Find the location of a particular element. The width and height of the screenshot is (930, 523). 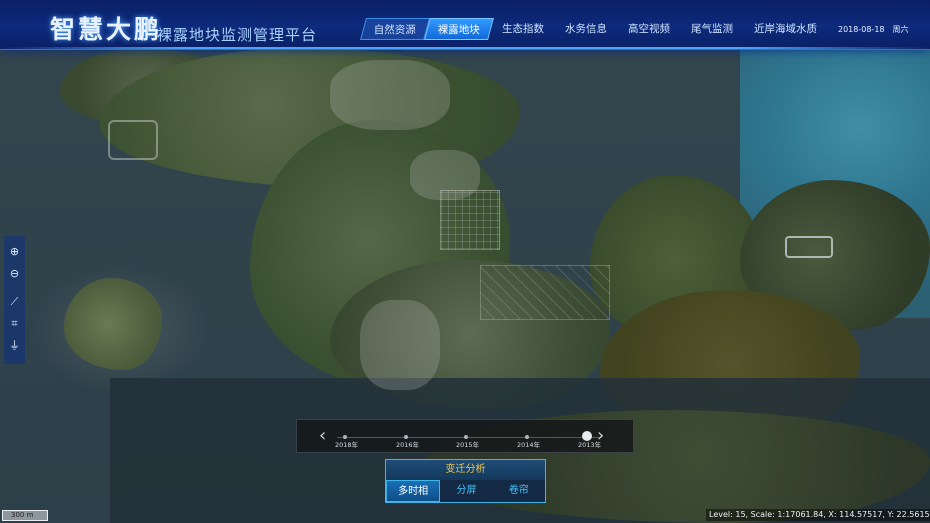

nav-tab-water-info: 水务信息 is located at coordinates (585, 29).